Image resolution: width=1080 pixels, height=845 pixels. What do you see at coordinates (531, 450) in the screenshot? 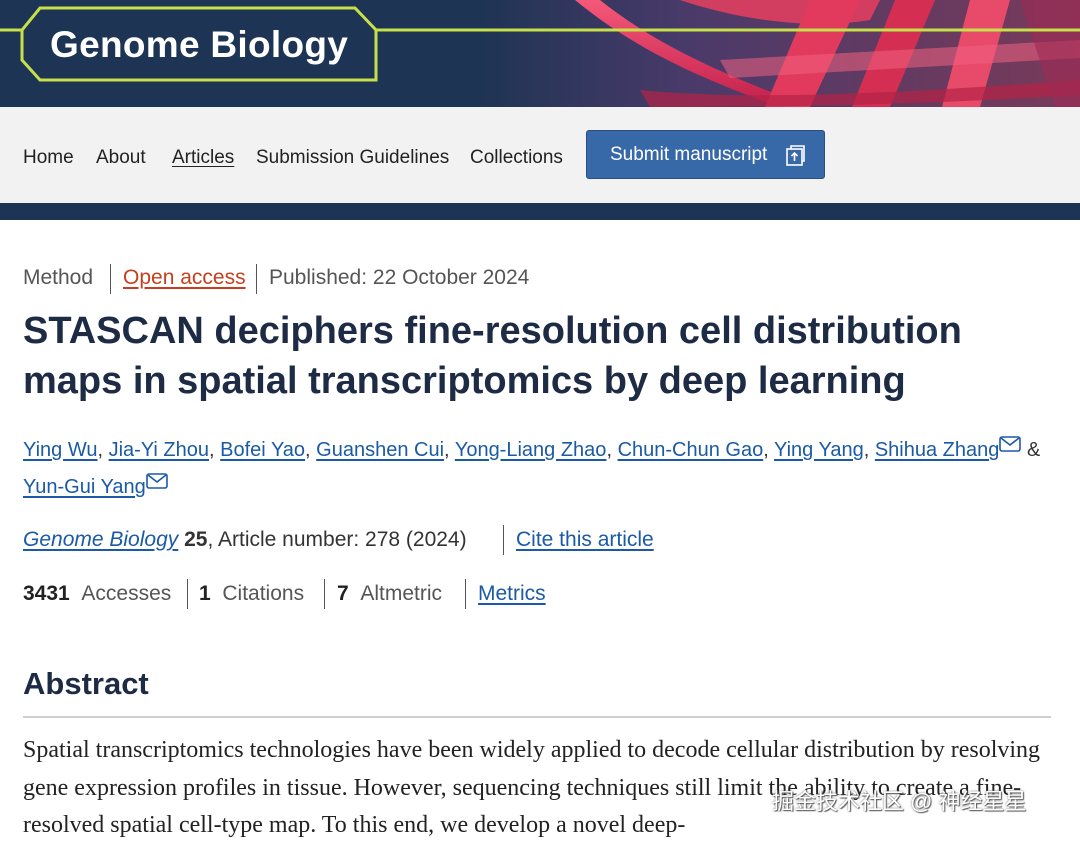
I see `author-link: Yong-Liang Zhao` at bounding box center [531, 450].